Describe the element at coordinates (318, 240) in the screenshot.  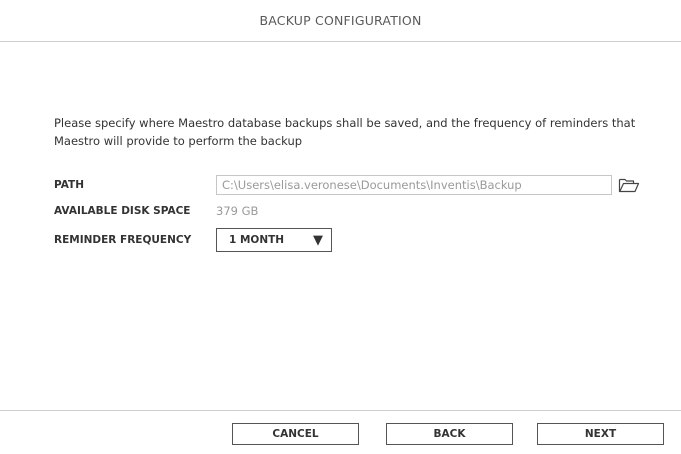
I see `dropdown-arrow-icon: ▼` at that location.